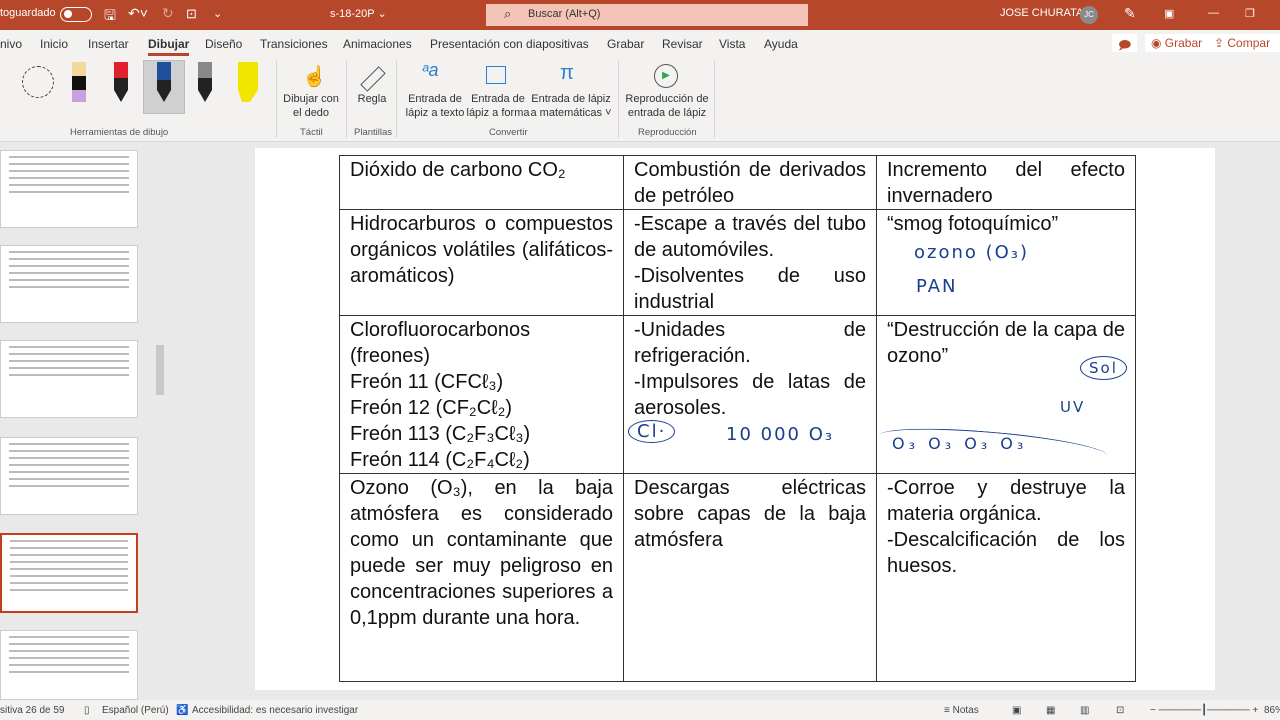 The image size is (1280, 720). What do you see at coordinates (496, 75) in the screenshot?
I see `ink-to-shape-icon` at bounding box center [496, 75].